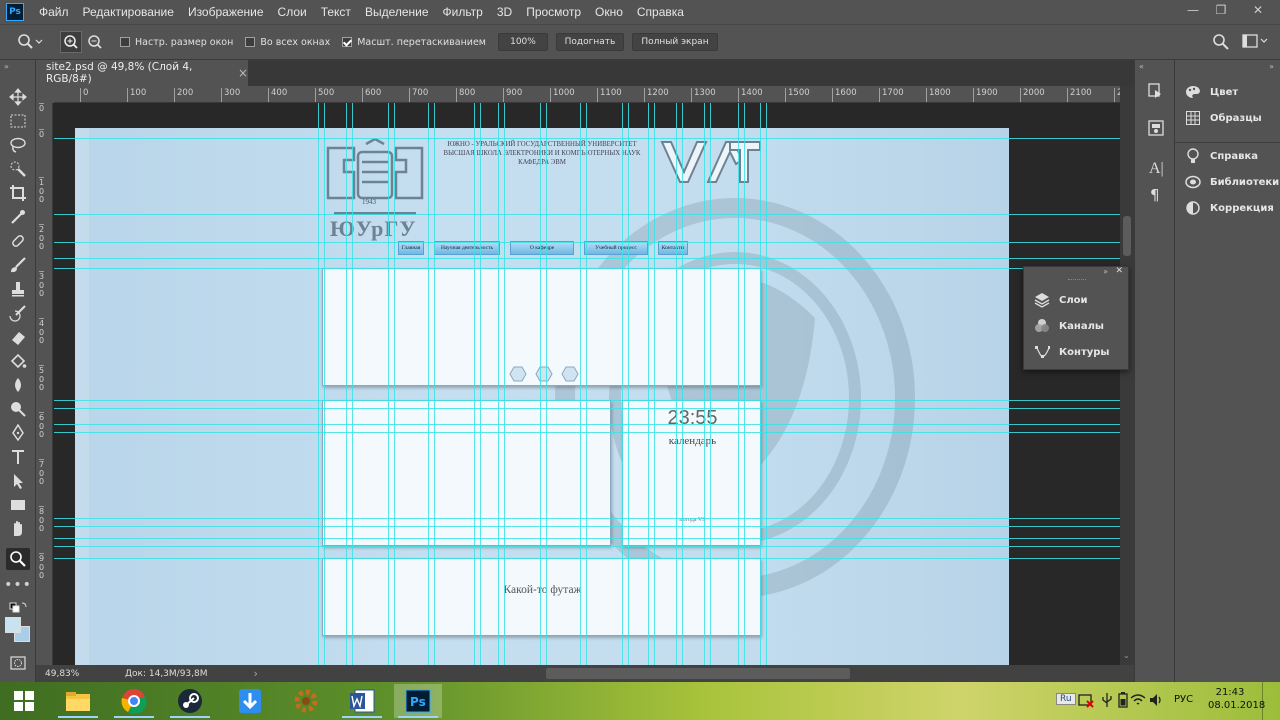  Describe the element at coordinates (418, 701) in the screenshot. I see `taskbar-photoshop-icon: Ps` at that location.